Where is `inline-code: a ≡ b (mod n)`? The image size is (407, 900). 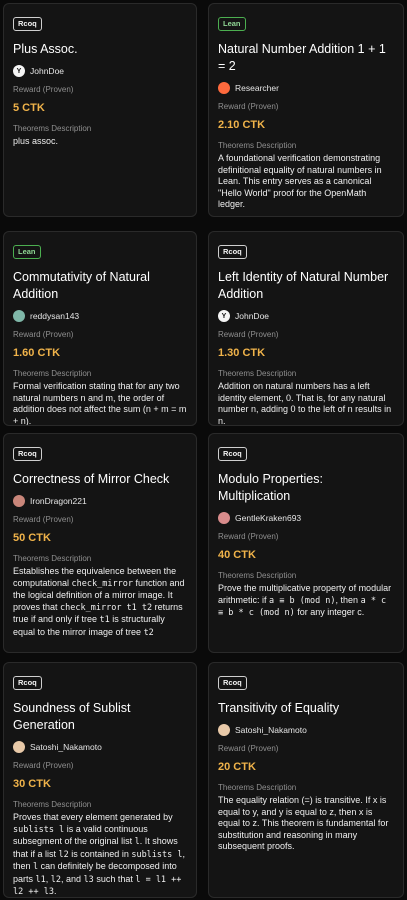 inline-code: a ≡ b (mod n) is located at coordinates (302, 600).